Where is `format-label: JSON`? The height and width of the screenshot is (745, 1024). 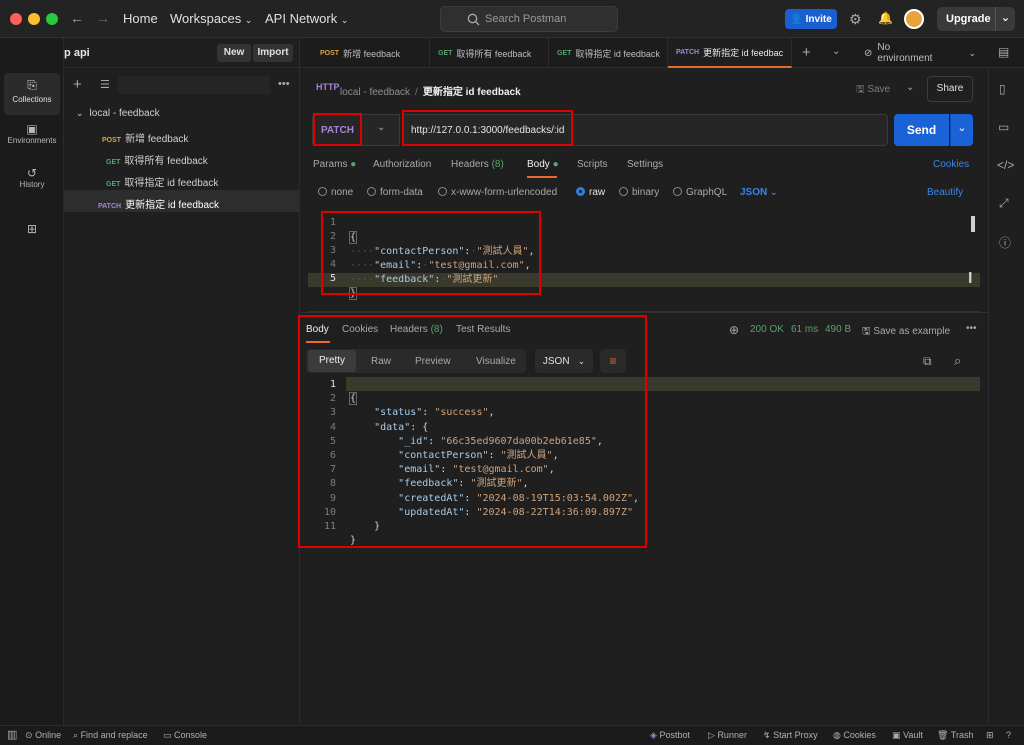 format-label: JSON is located at coordinates (754, 192).